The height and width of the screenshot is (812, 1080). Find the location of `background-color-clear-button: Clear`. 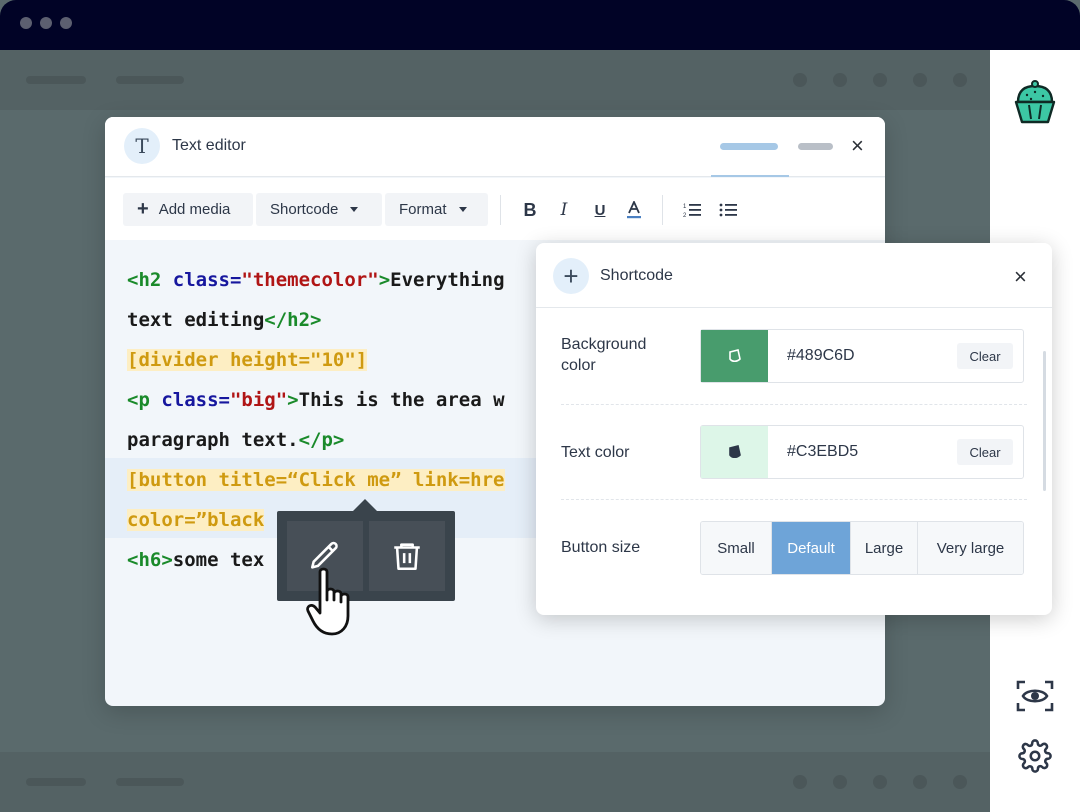

background-color-clear-button: Clear is located at coordinates (985, 356).